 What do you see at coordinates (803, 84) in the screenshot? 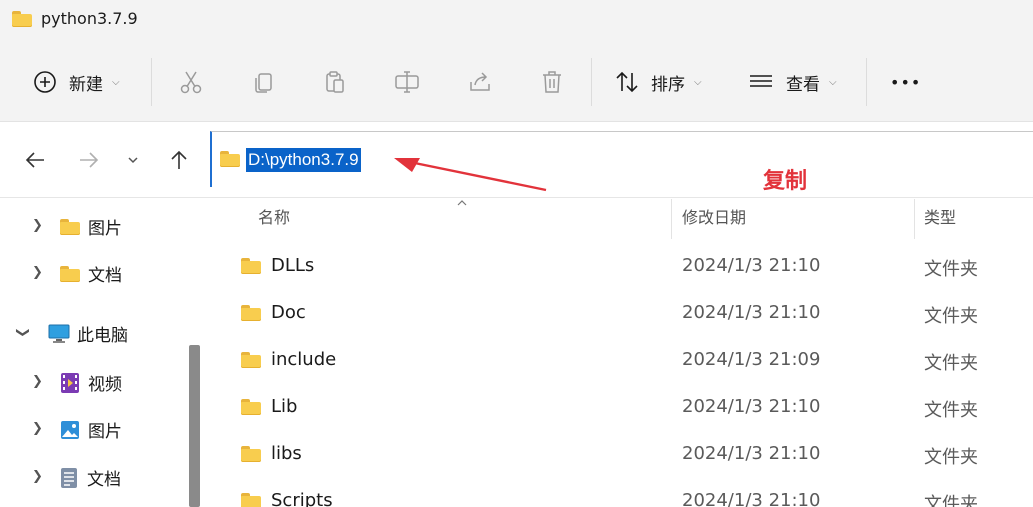
I see `view-button-label: 查看` at bounding box center [803, 84].